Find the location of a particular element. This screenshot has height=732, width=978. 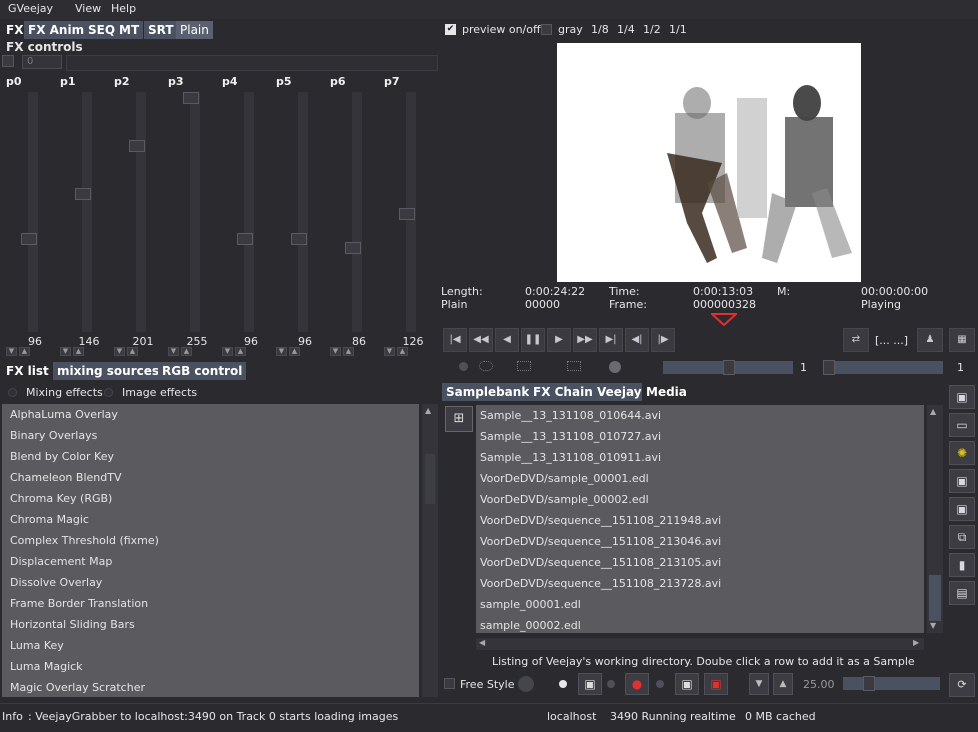

tab-fx-chain: FX Chain is located at coordinates (563, 392).